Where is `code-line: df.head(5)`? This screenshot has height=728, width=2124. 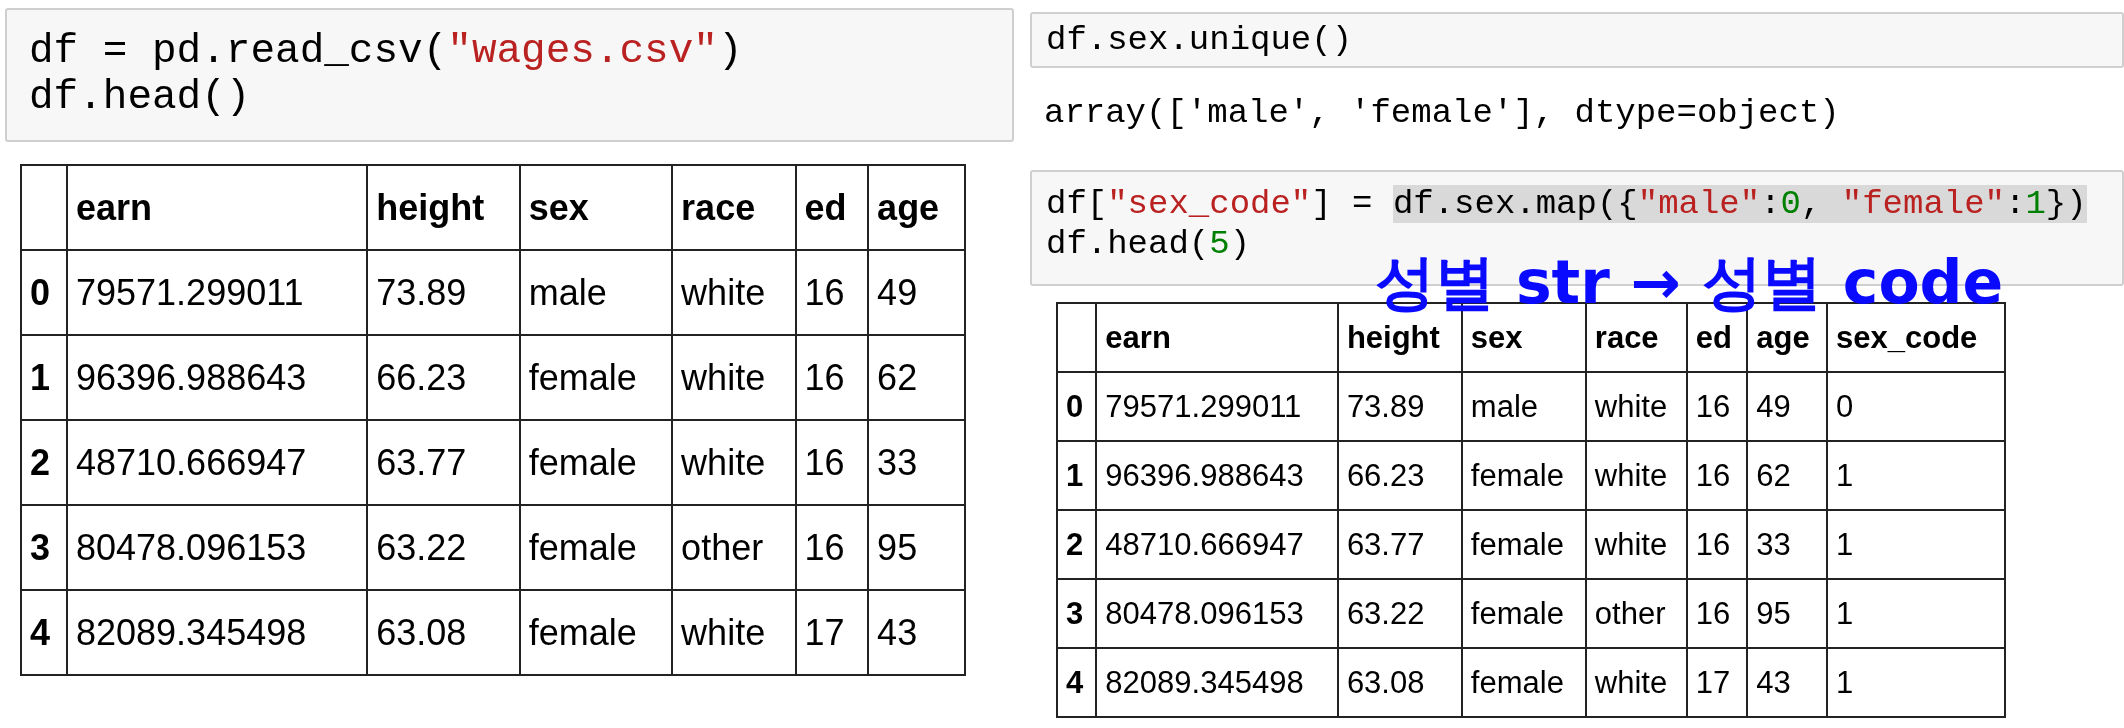 code-line: df.head(5) is located at coordinates (1148, 244).